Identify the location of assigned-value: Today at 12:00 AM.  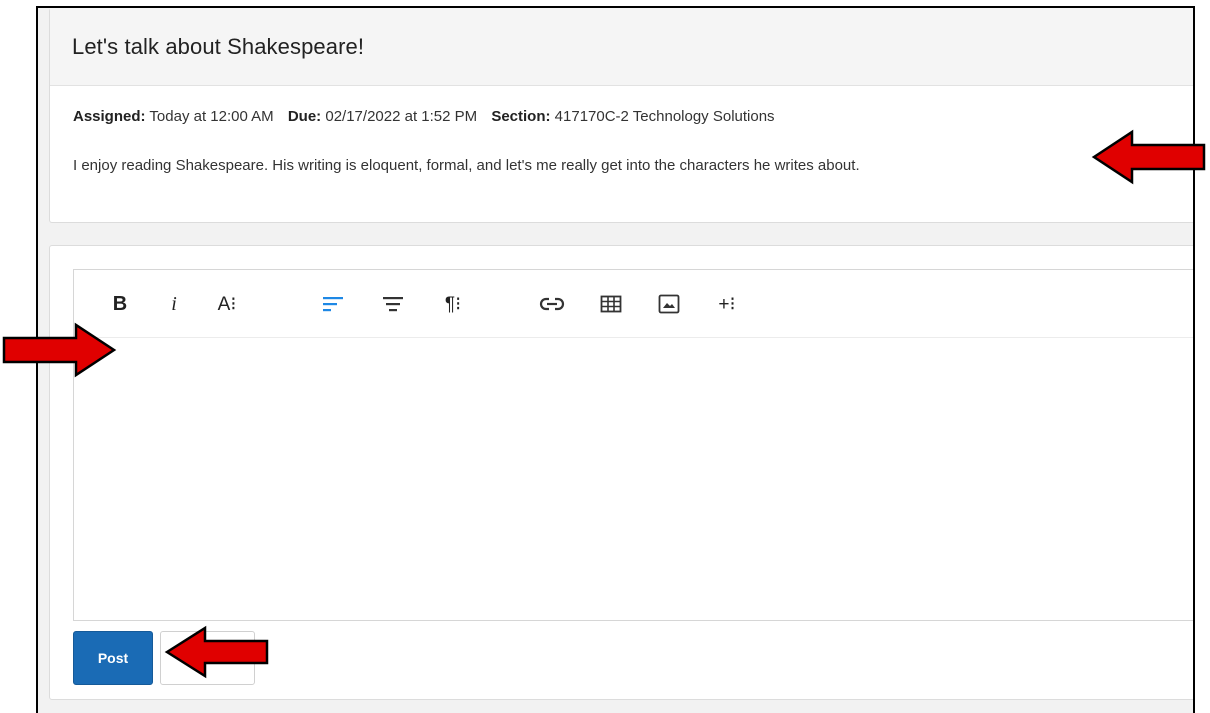
(211, 116).